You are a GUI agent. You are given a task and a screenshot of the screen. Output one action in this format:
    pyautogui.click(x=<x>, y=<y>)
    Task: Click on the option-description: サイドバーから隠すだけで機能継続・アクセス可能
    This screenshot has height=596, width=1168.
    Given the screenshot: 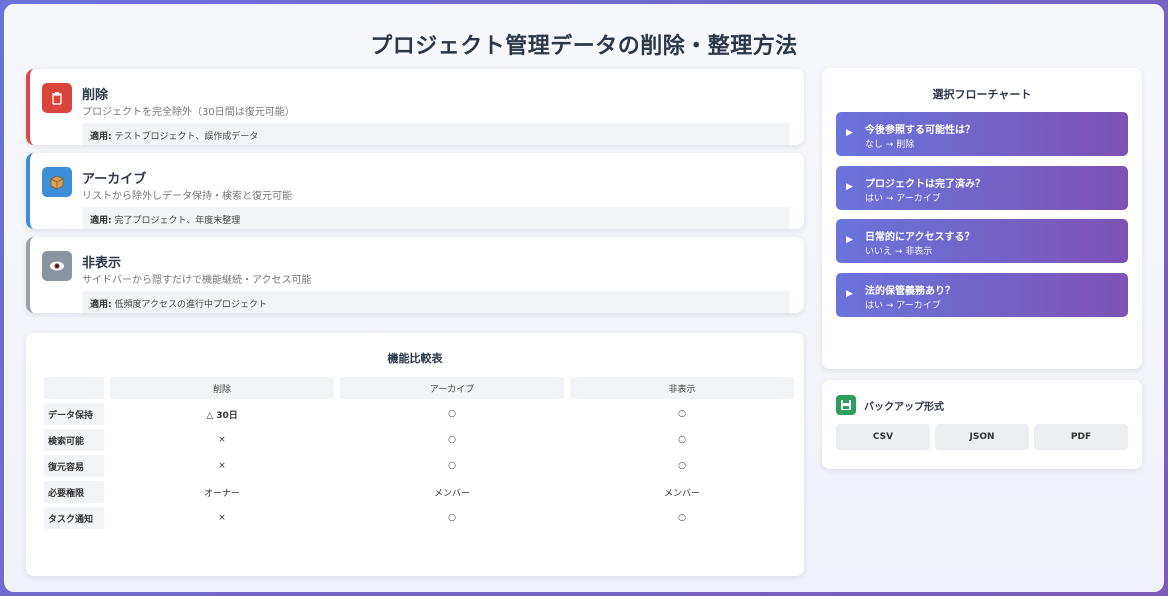 What is the action you would take?
    pyautogui.click(x=197, y=280)
    